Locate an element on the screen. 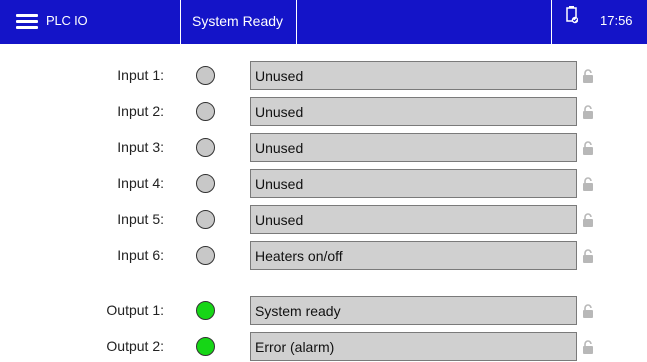 The image size is (647, 362). input-row: Input 5: Unused is located at coordinates (323, 220).